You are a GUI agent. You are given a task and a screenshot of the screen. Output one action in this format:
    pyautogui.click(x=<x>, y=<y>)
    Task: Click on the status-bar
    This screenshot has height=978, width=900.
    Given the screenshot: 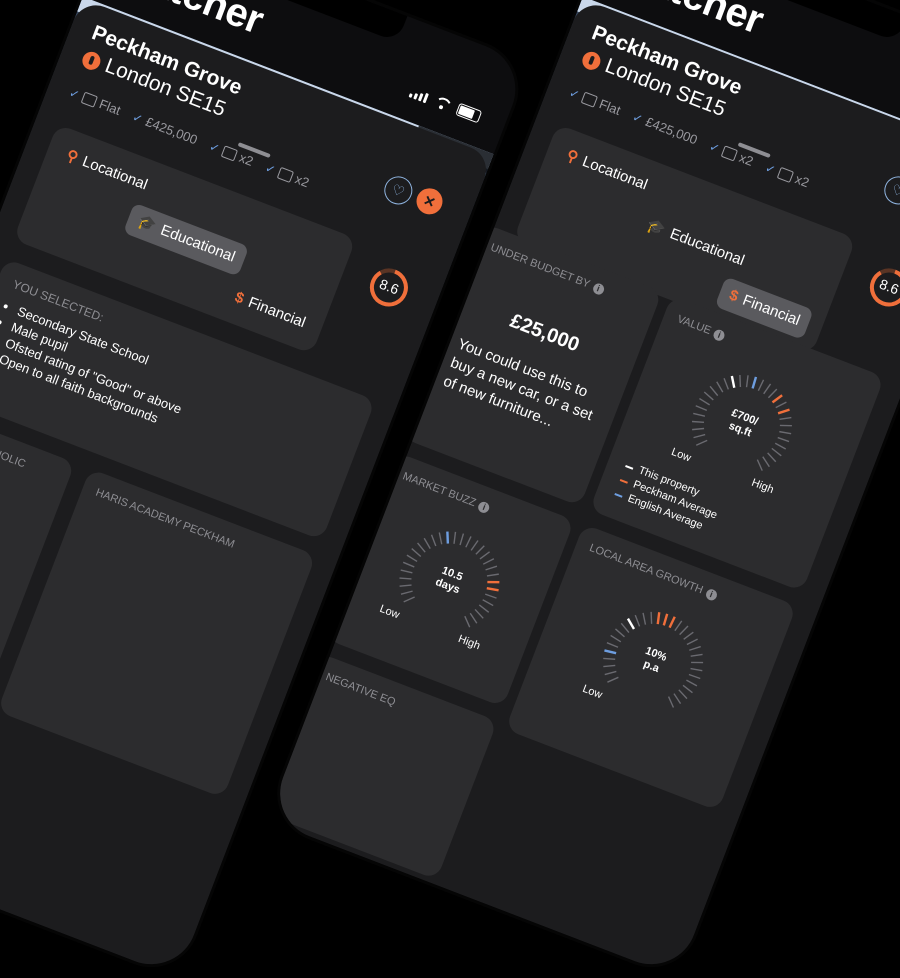 What is the action you would take?
    pyautogui.click(x=445, y=104)
    